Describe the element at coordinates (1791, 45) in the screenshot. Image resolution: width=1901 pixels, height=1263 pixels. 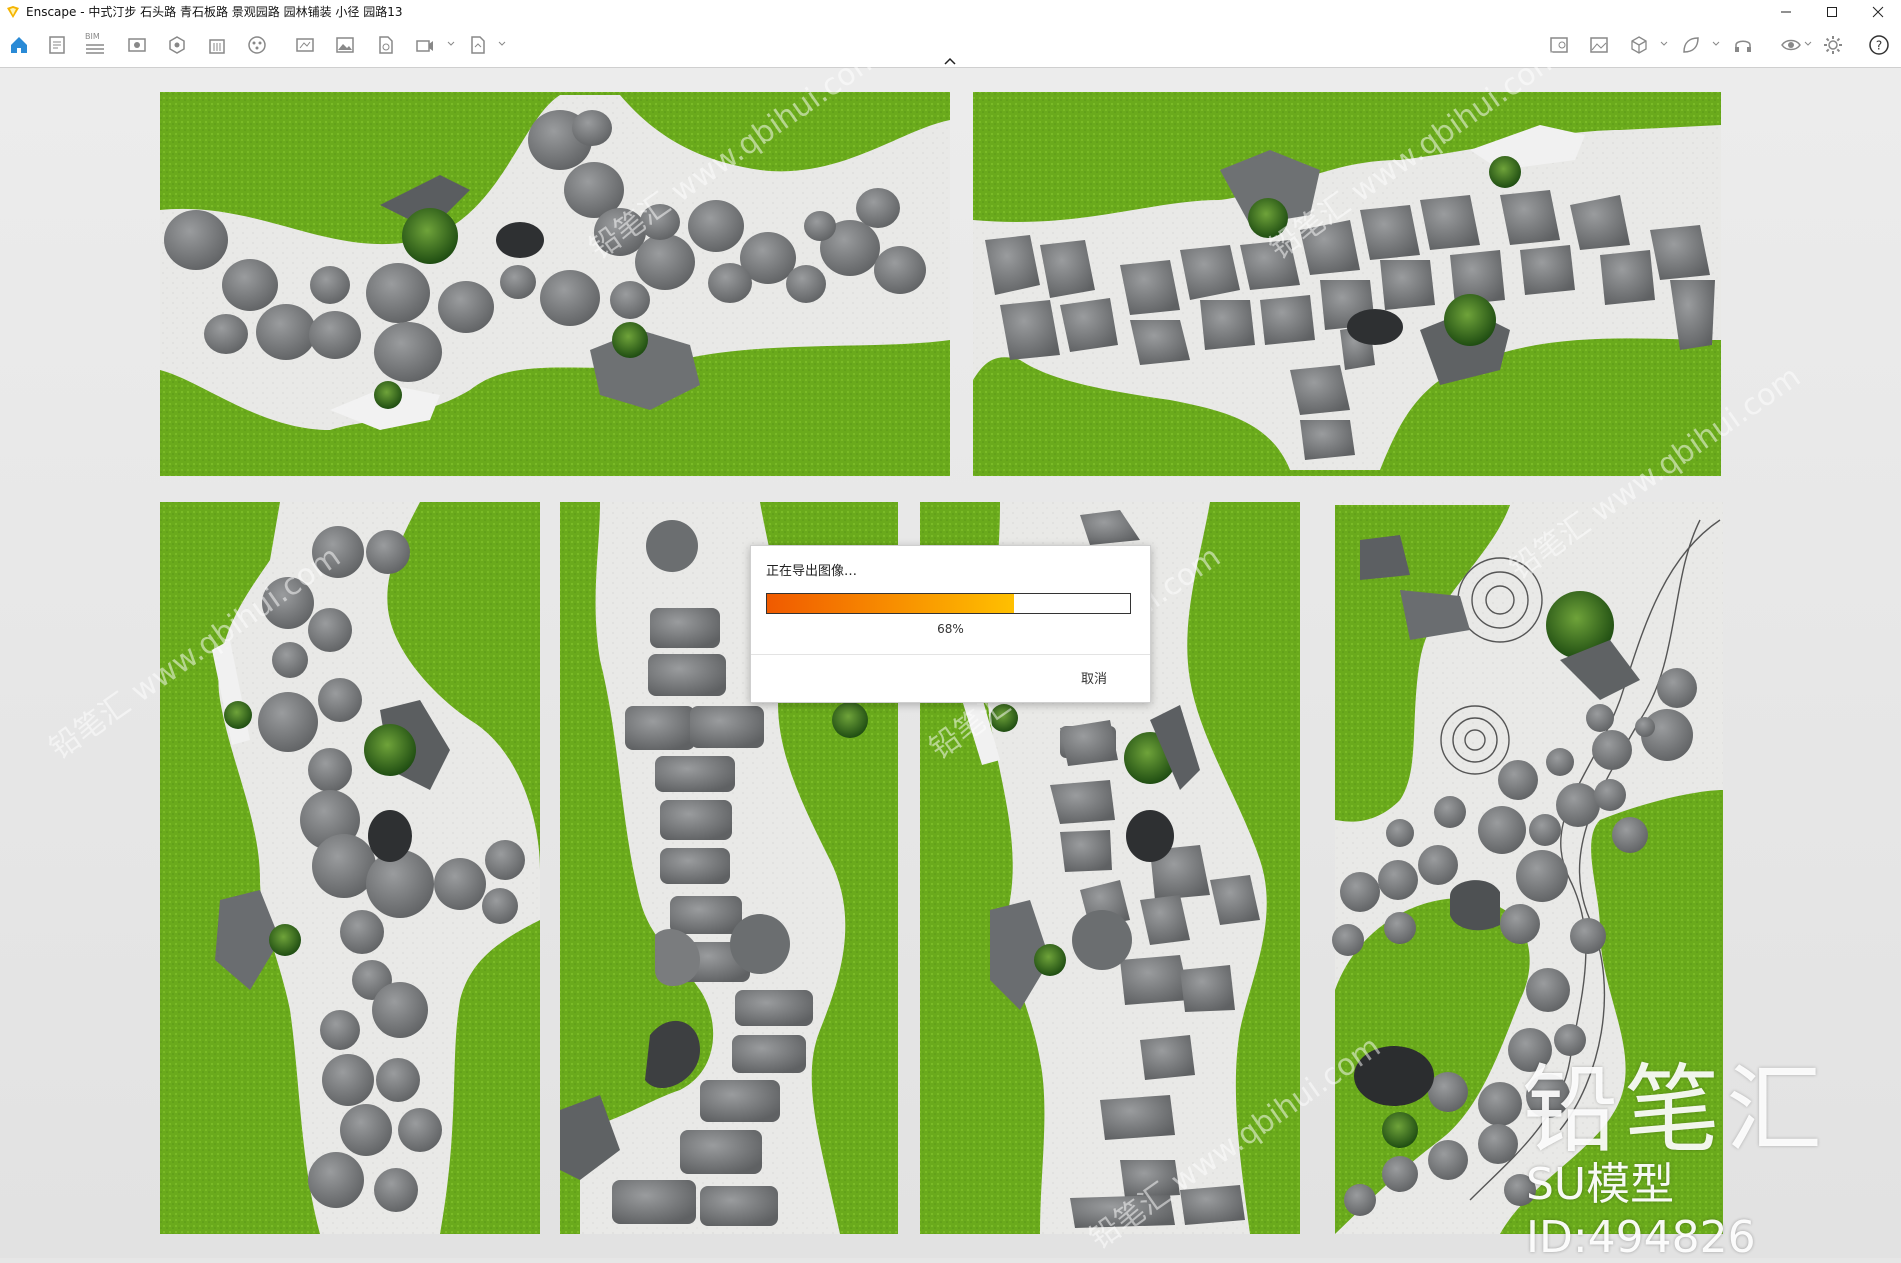
I see `eye-icon` at that location.